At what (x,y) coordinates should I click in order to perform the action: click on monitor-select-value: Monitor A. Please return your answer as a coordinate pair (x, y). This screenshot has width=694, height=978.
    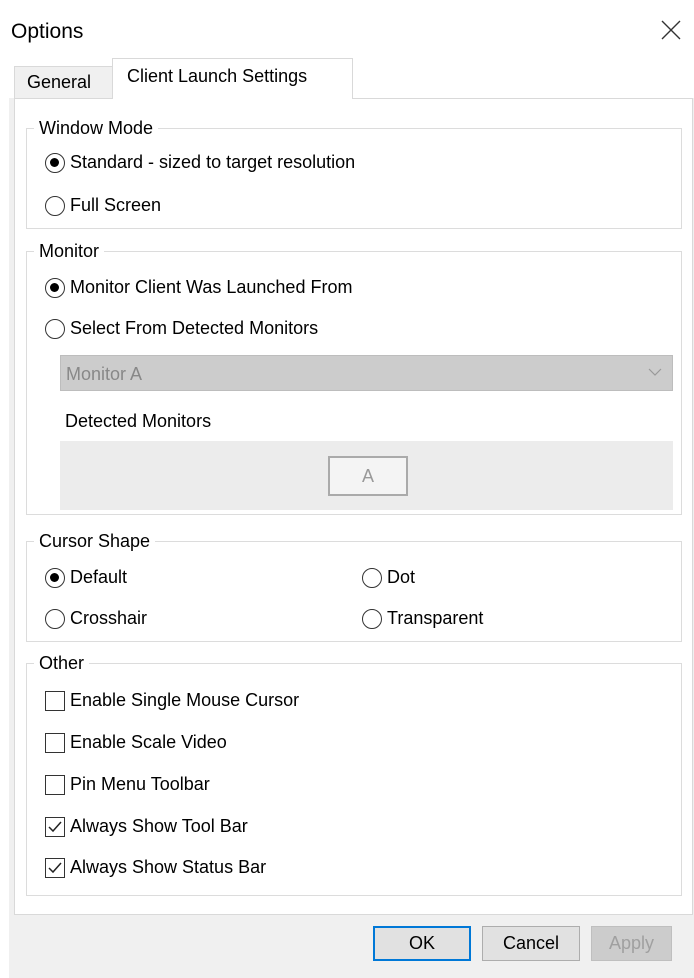
    Looking at the image, I should click on (104, 374).